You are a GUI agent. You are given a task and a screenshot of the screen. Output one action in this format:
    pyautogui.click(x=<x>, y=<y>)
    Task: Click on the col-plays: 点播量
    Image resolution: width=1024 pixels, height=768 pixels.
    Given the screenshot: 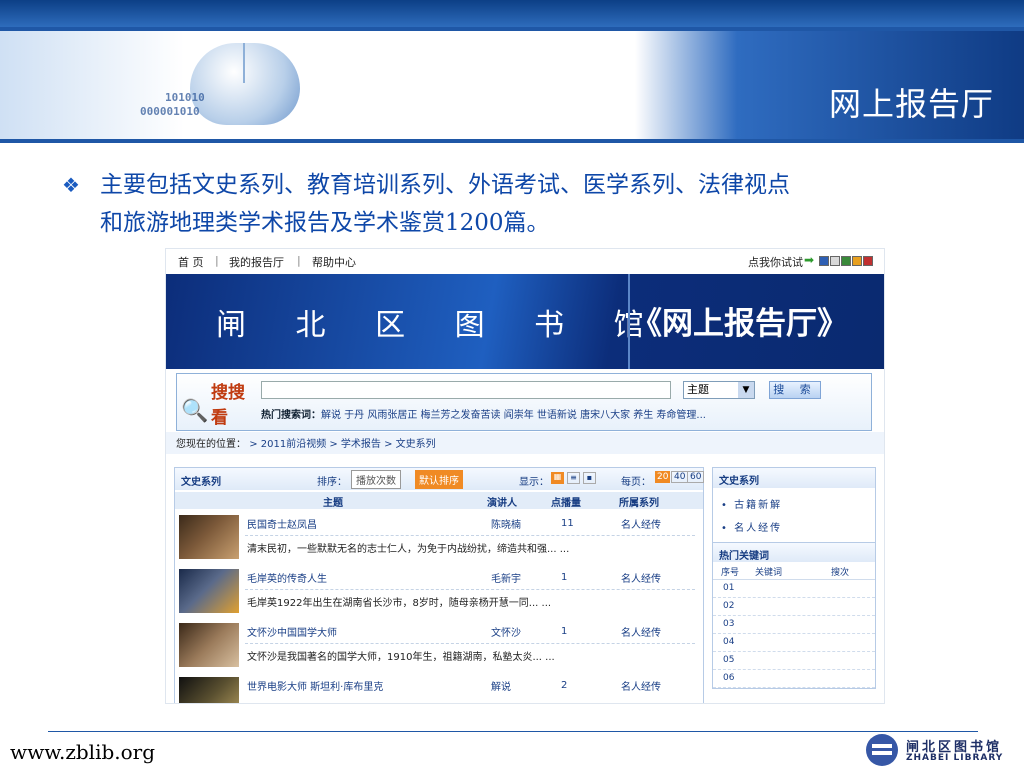 What is the action you would take?
    pyautogui.click(x=566, y=503)
    